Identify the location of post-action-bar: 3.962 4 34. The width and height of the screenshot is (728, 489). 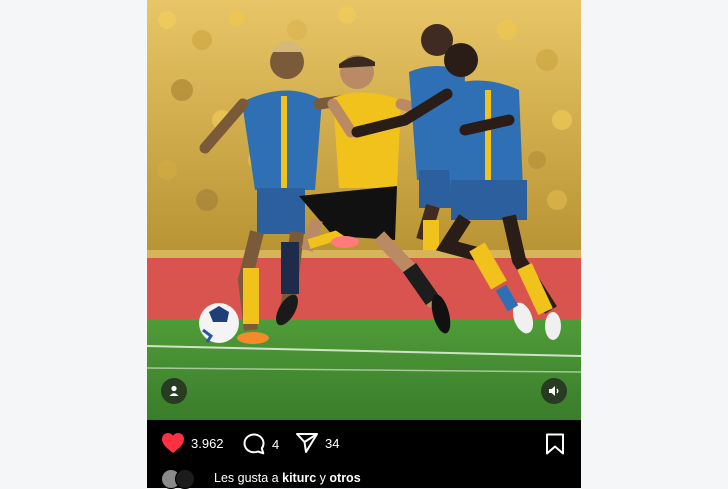
(364, 445).